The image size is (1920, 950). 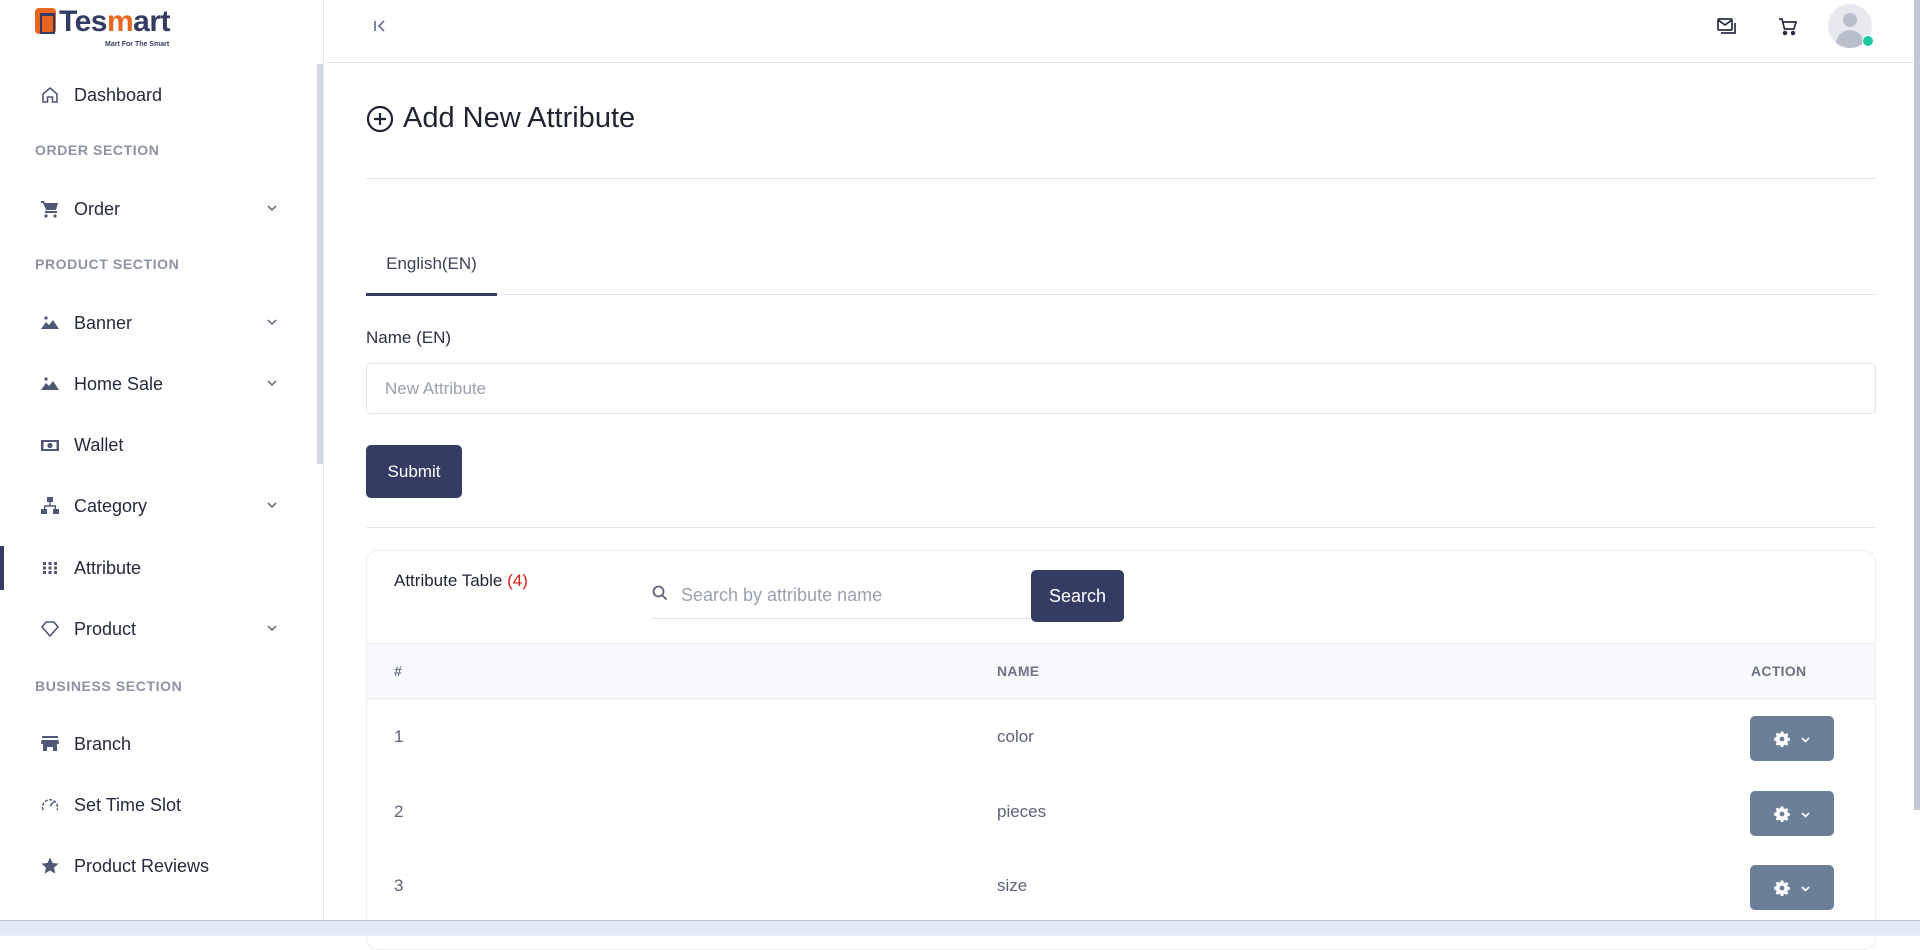 What do you see at coordinates (1121, 671) in the screenshot?
I see `table-header: # NAME ACTION` at bounding box center [1121, 671].